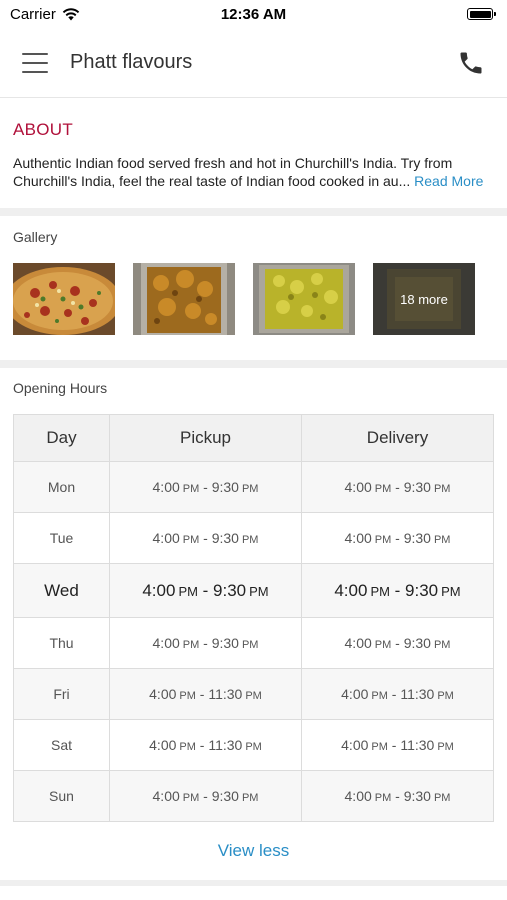 The height and width of the screenshot is (900, 507). What do you see at coordinates (61, 590) in the screenshot?
I see `day-cell: Wed` at bounding box center [61, 590].